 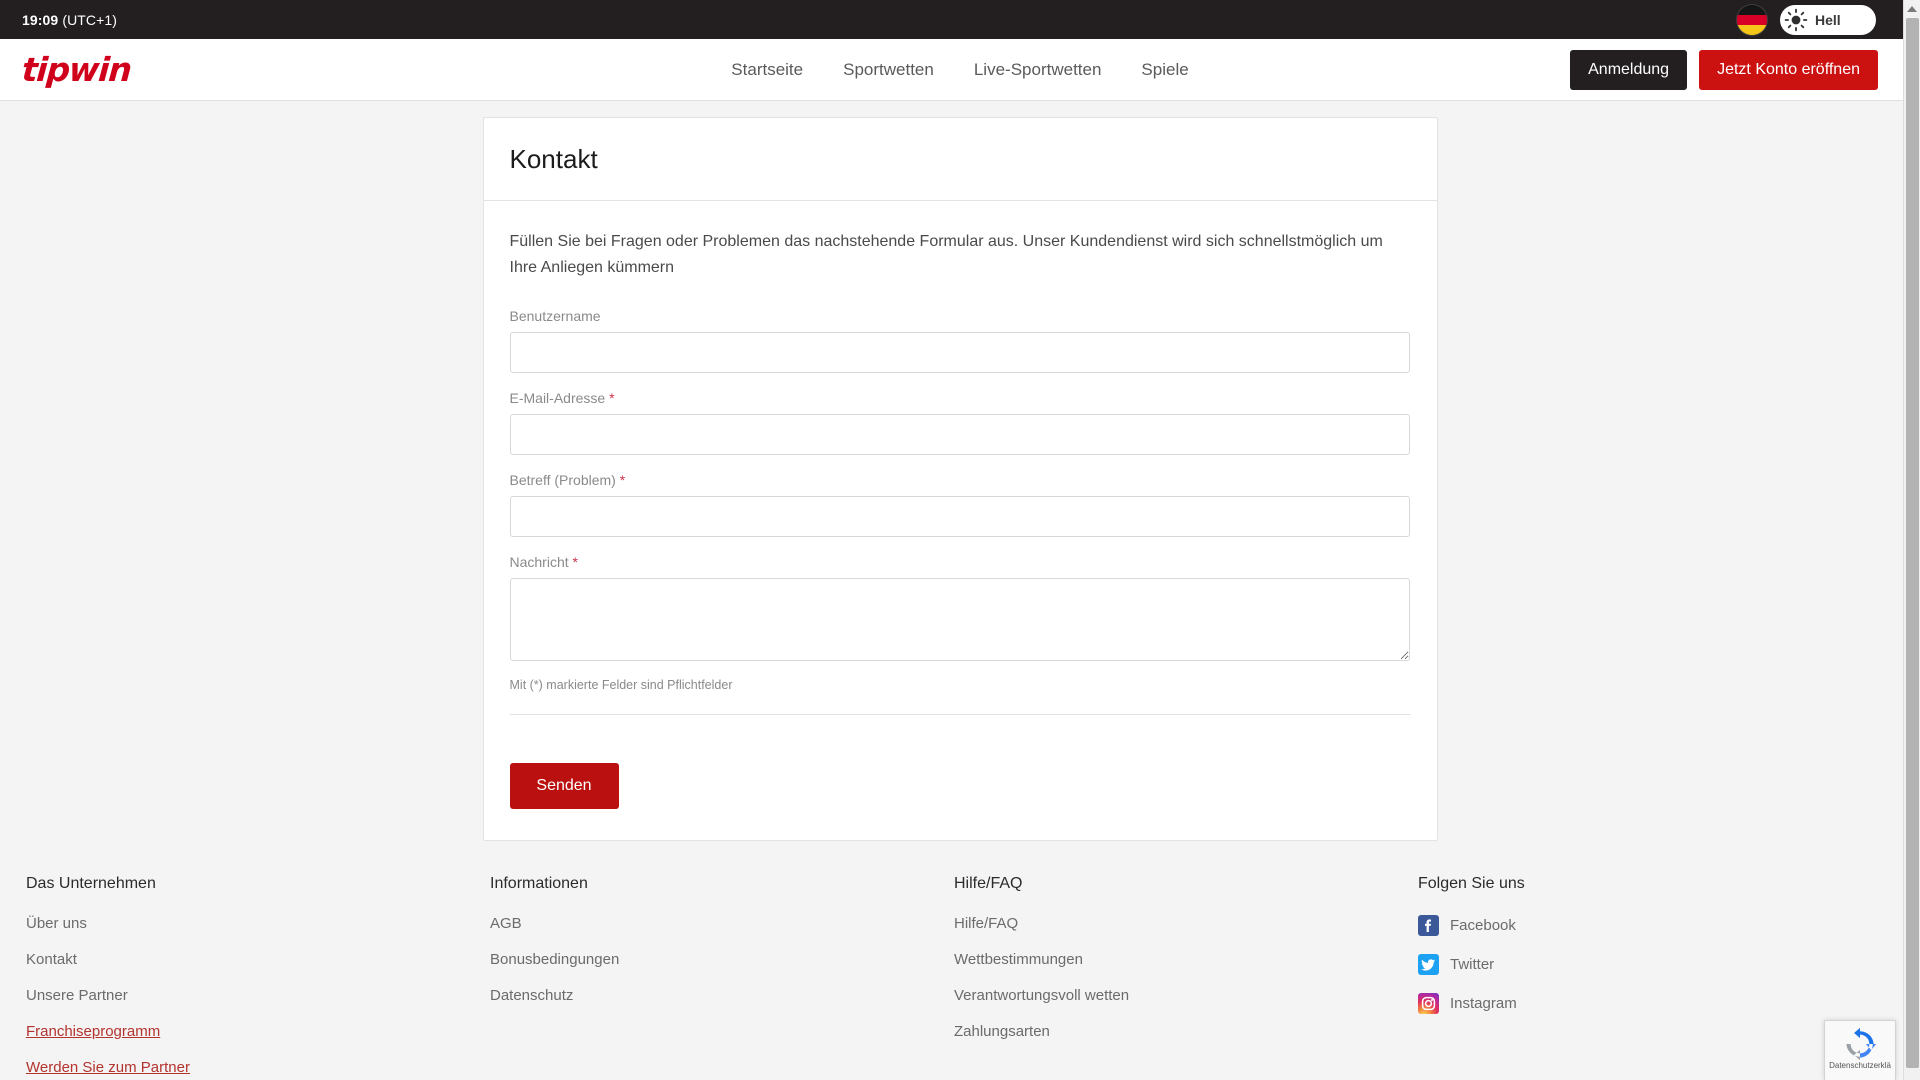 I want to click on field-email: E-Mail-Adresse *, so click(x=960, y=422).